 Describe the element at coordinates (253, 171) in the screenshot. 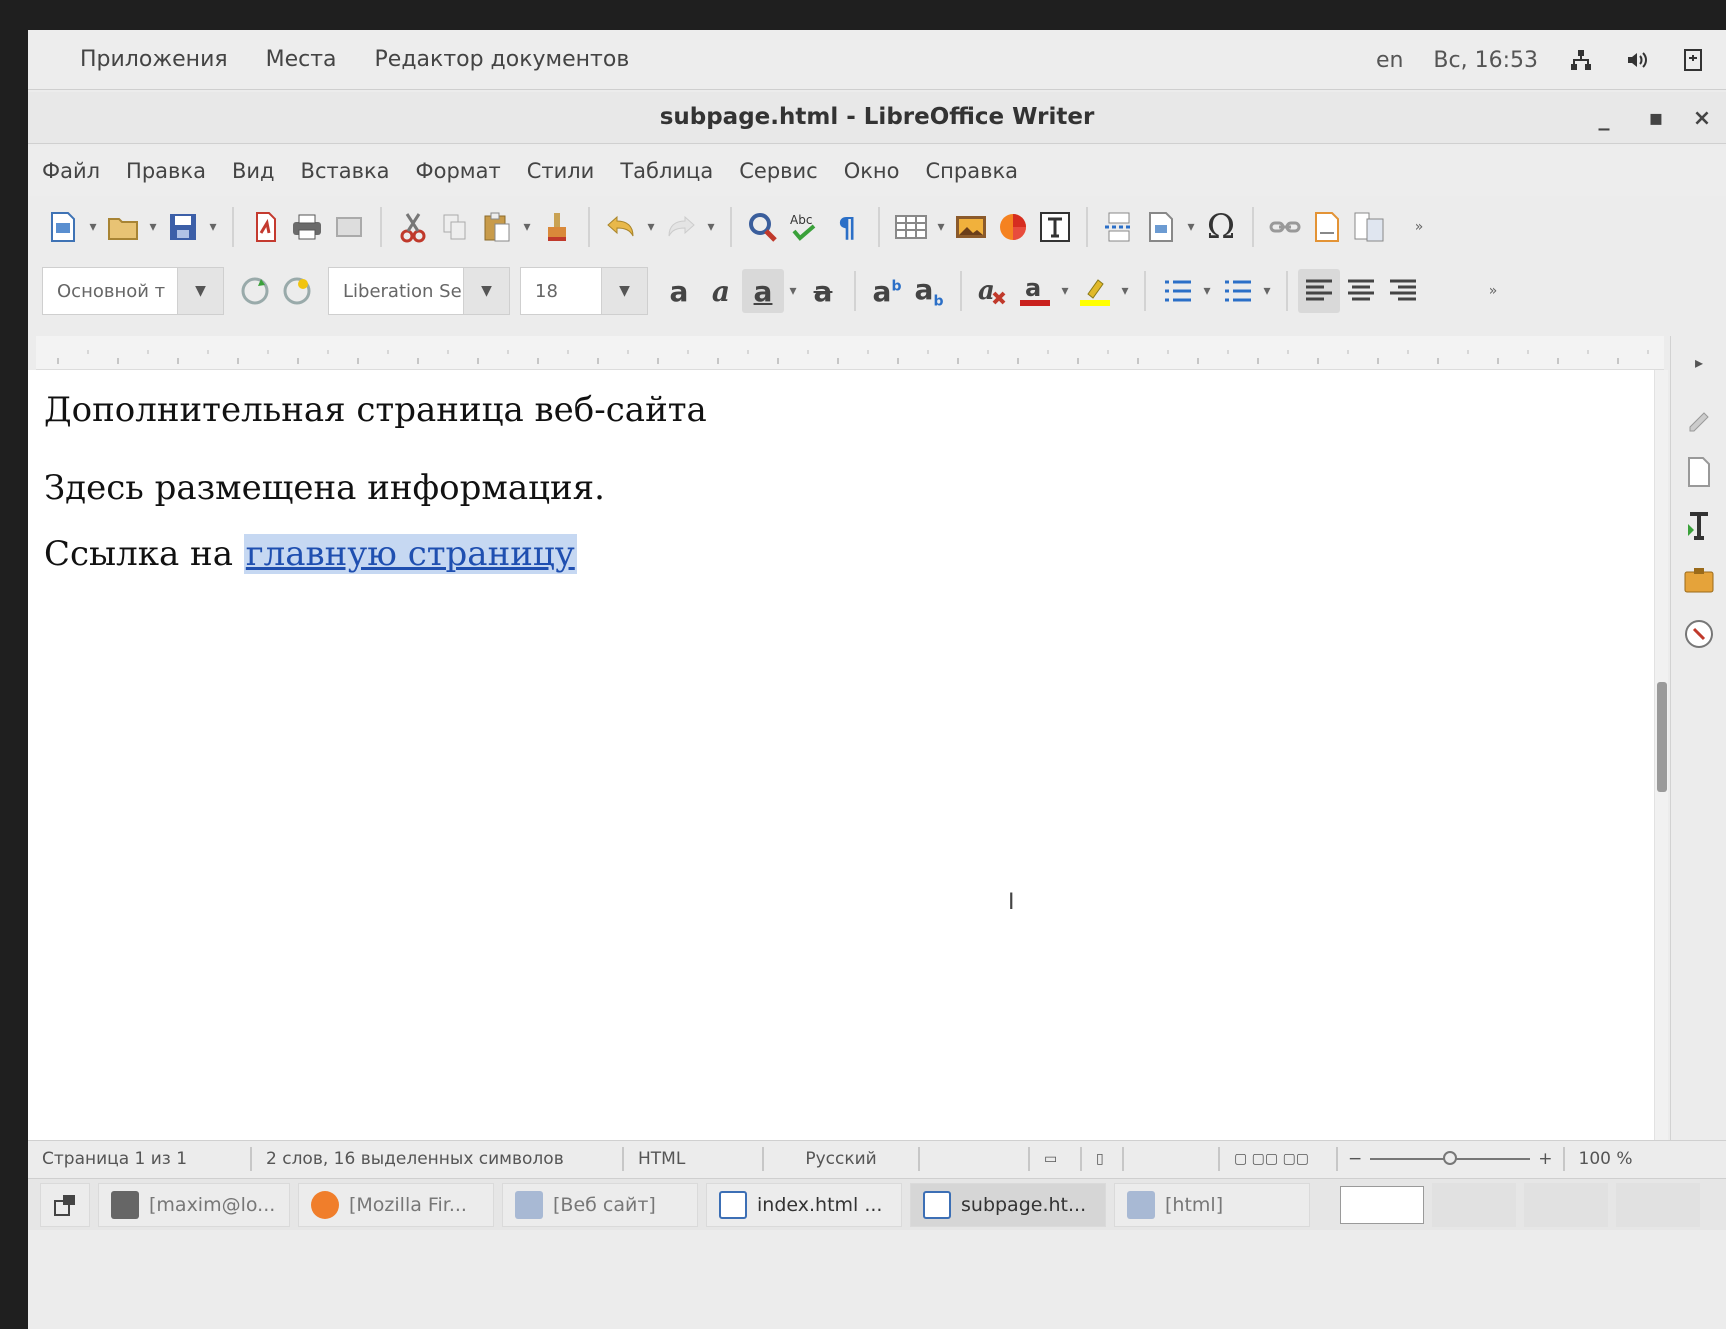

I see `menu-view: Вид` at that location.